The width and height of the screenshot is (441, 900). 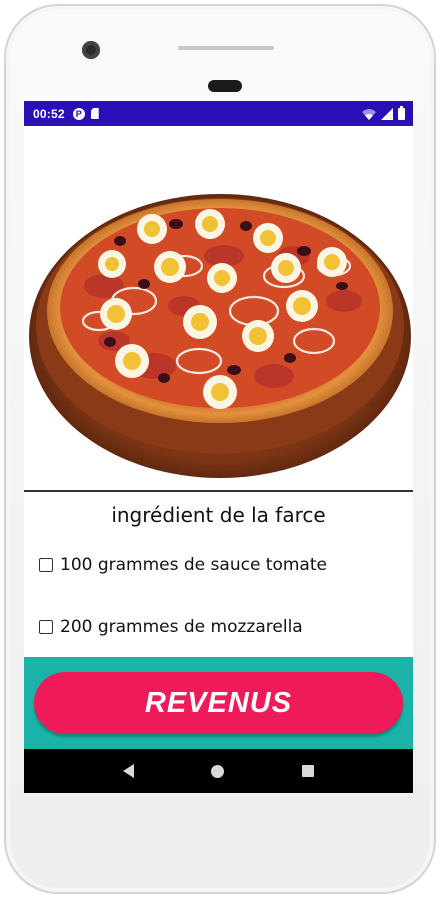 I want to click on recents-icon, so click(x=308, y=771).